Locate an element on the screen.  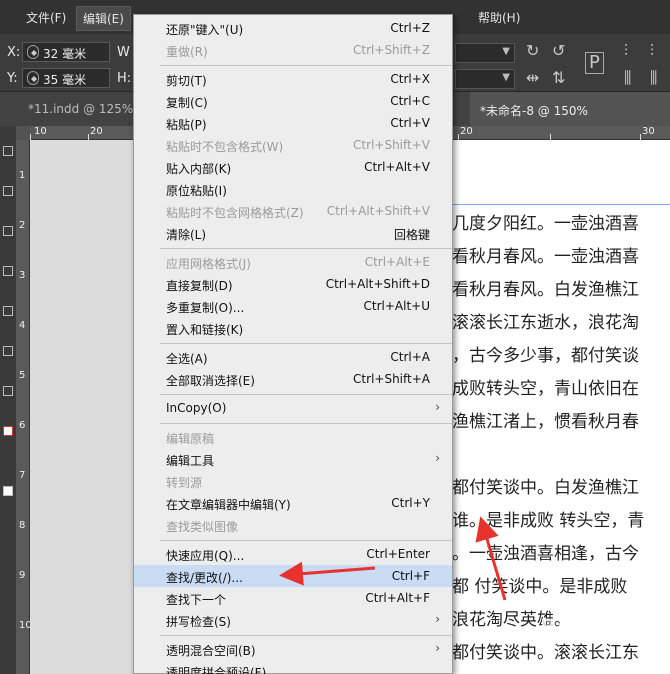
watermark: Bai 经验 is located at coordinates (585, 628).